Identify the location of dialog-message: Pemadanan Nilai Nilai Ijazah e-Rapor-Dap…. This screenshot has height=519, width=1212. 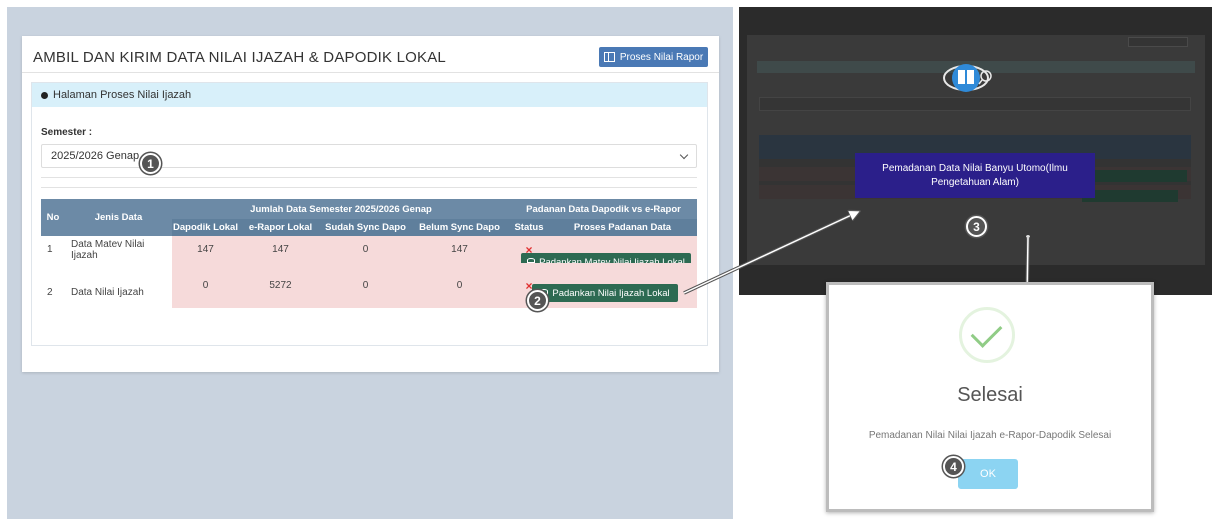
(990, 435).